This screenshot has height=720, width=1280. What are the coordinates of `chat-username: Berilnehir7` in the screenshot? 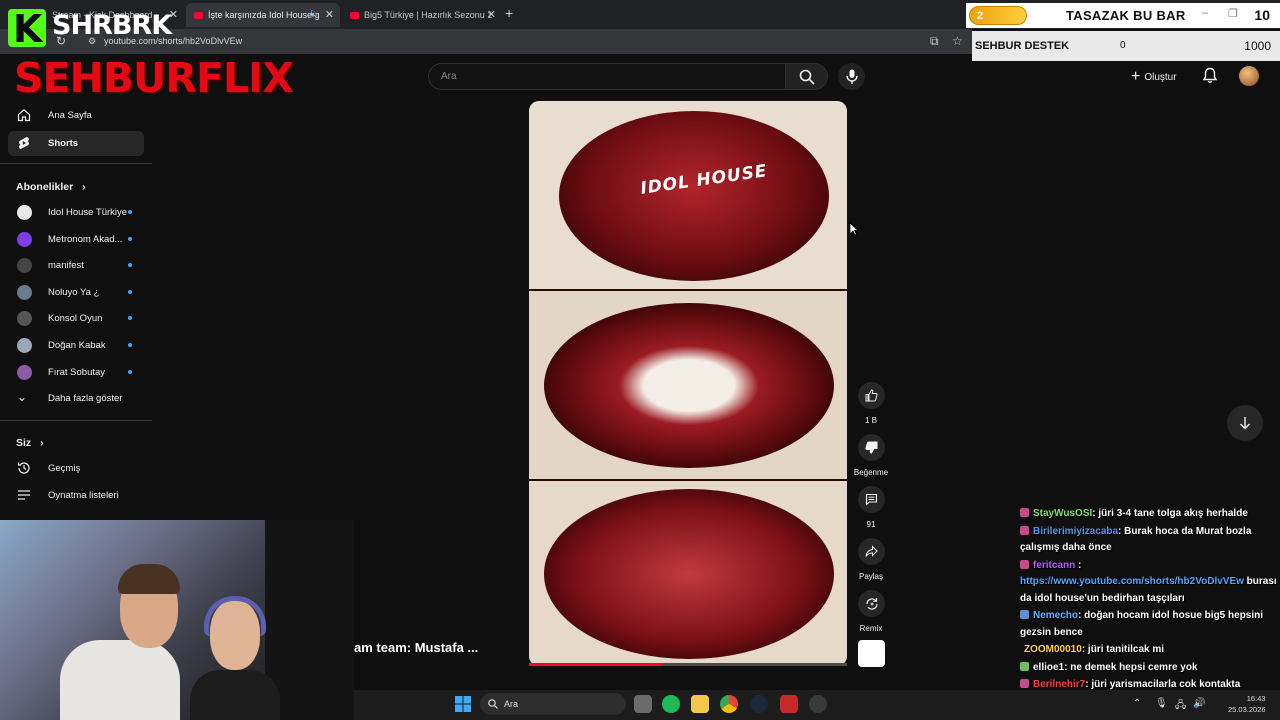 It's located at (1059, 684).